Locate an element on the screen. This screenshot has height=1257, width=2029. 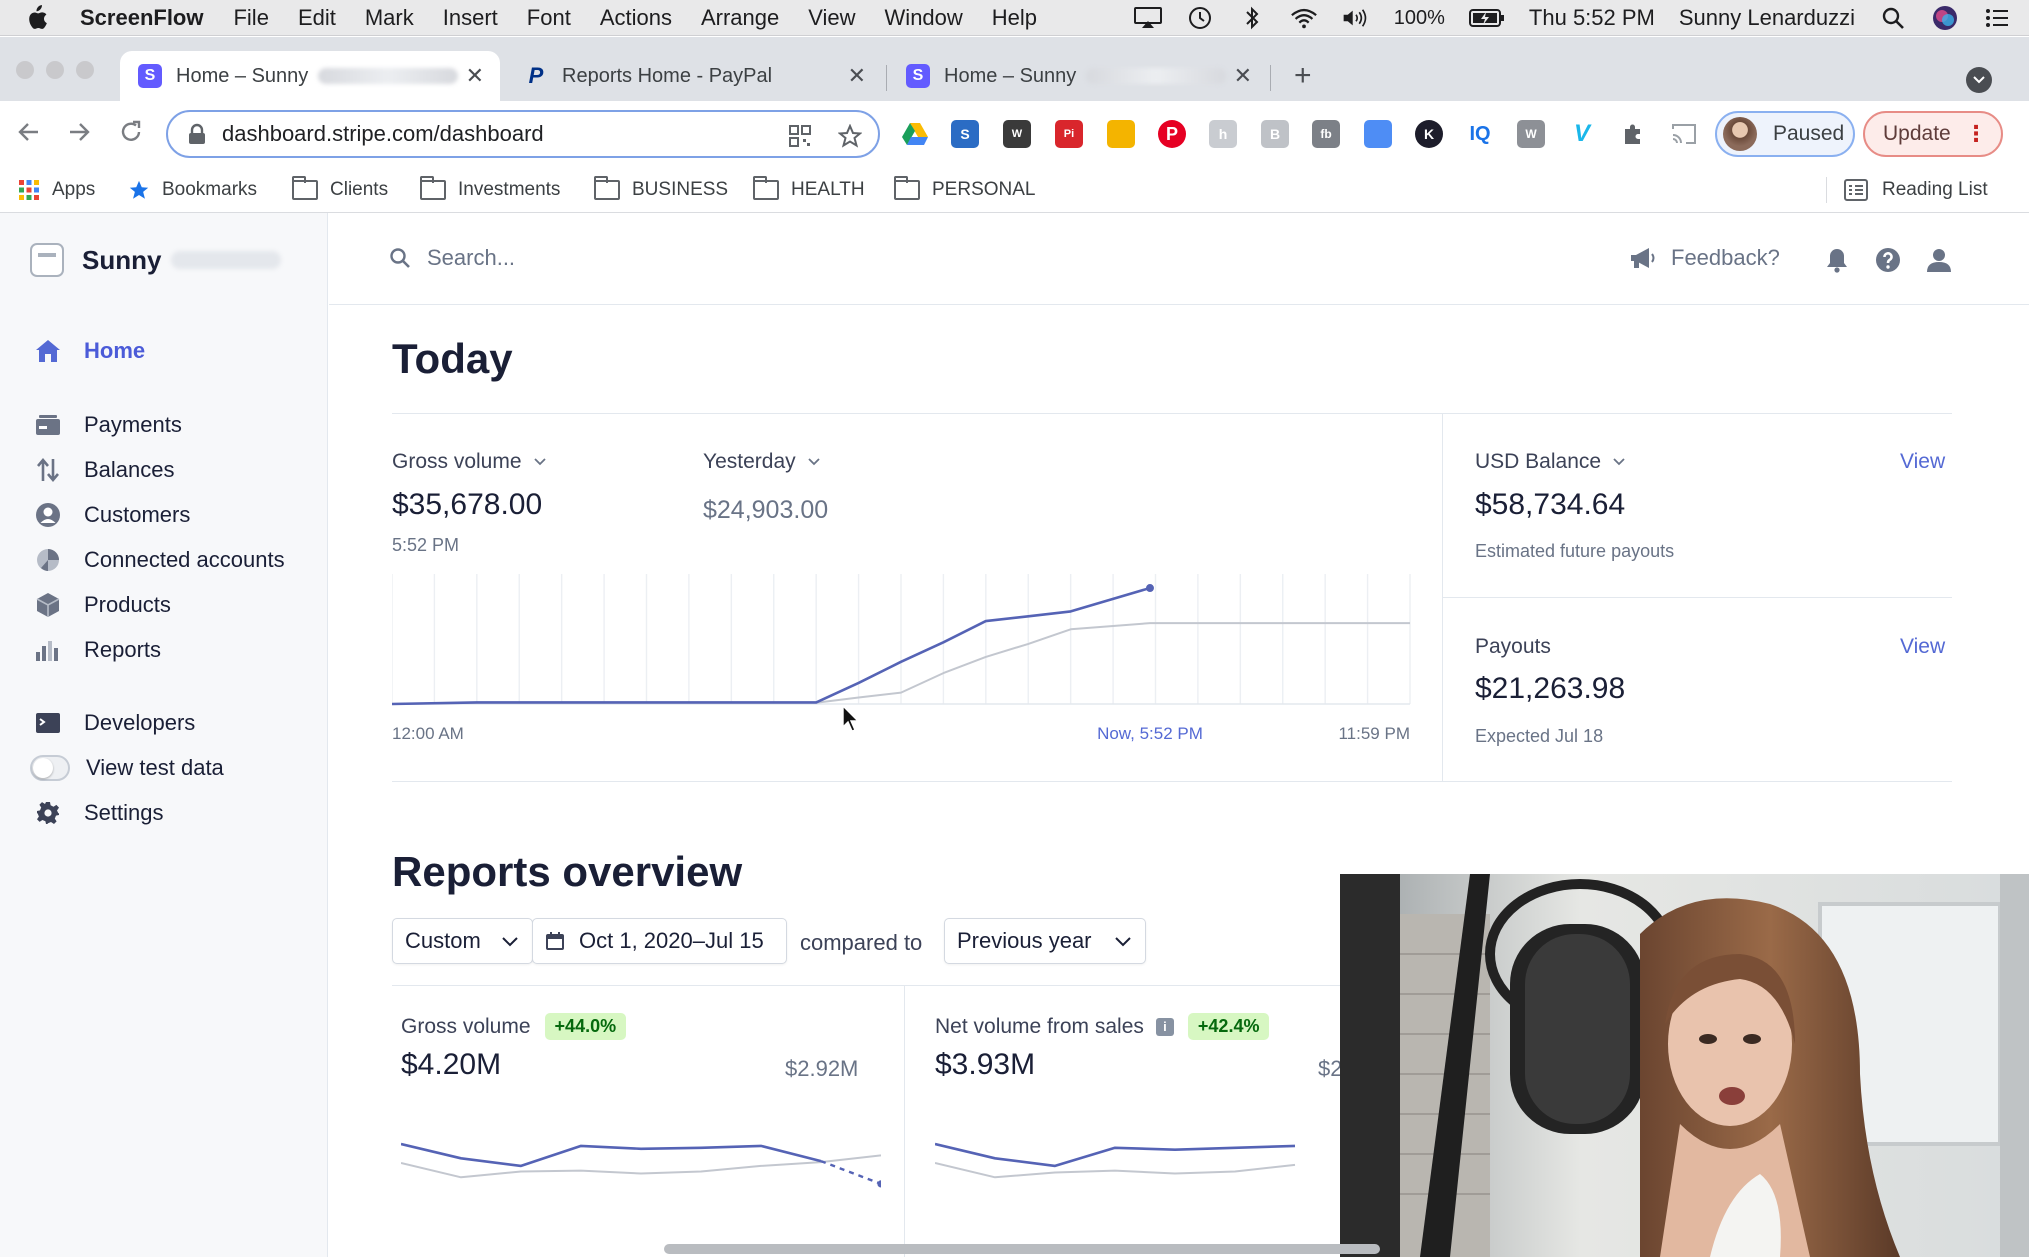
report-card-gross-volume-header: Gross volume +44.0% is located at coordinates (513, 1026).